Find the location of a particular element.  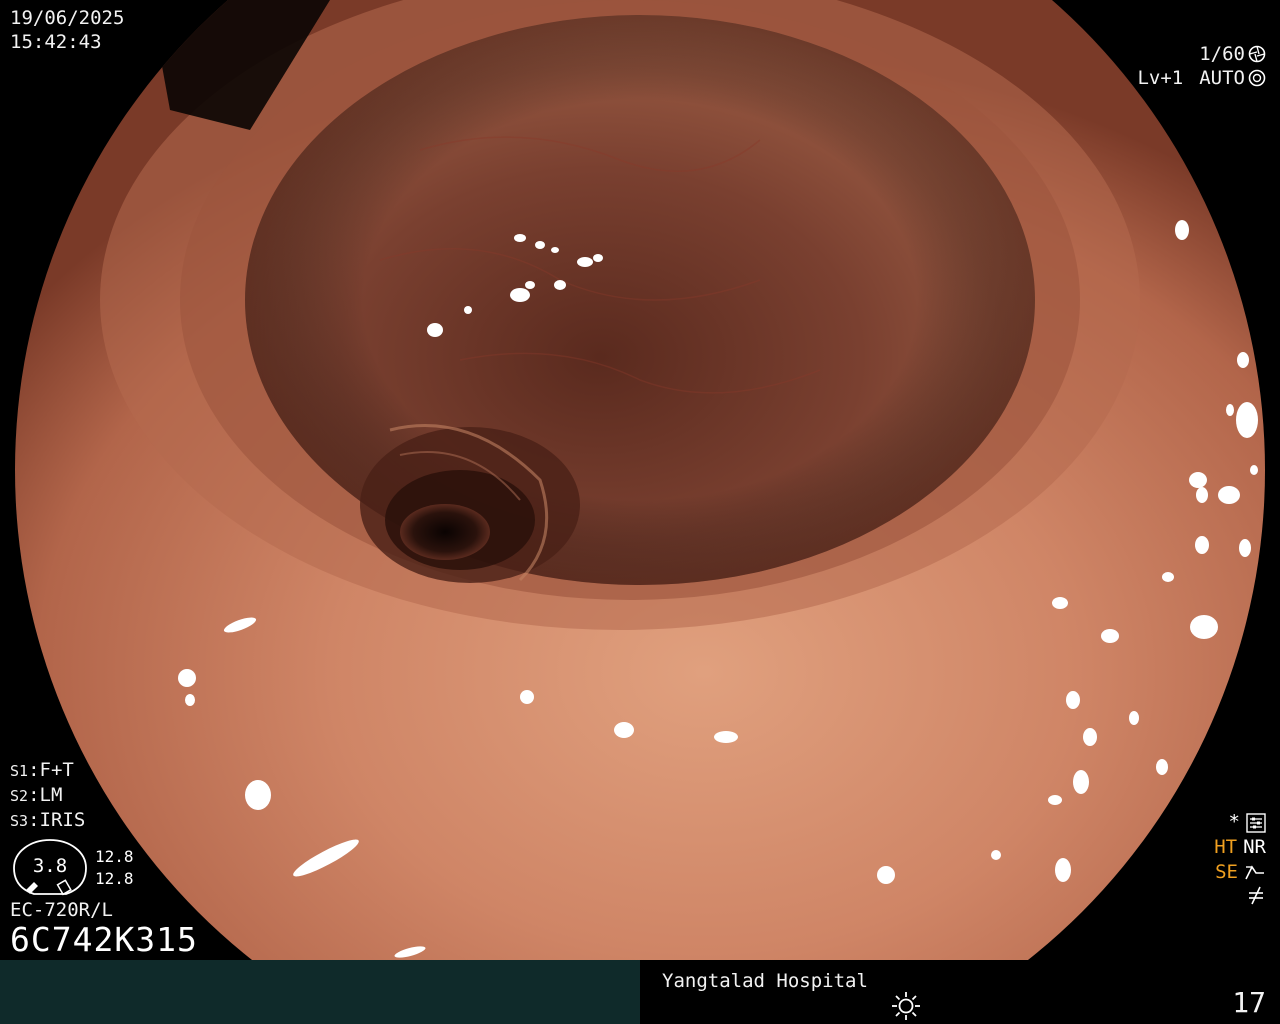

setting-s1-label: S1 is located at coordinates (19, 771).